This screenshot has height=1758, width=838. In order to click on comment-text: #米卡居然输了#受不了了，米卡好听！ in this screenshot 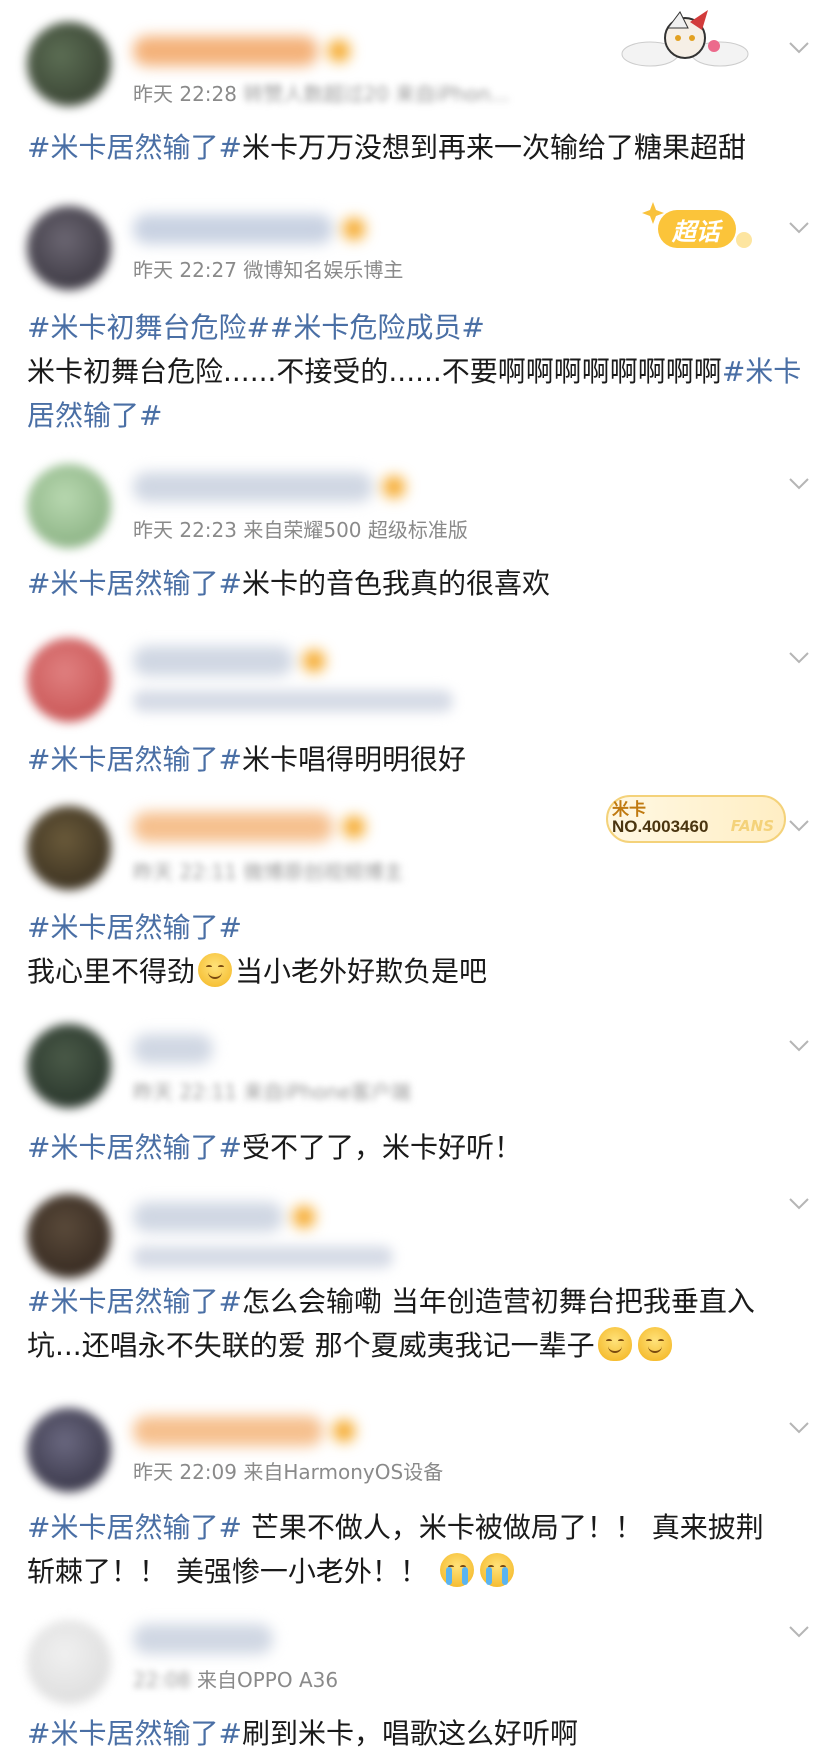, I will do `click(419, 1148)`.